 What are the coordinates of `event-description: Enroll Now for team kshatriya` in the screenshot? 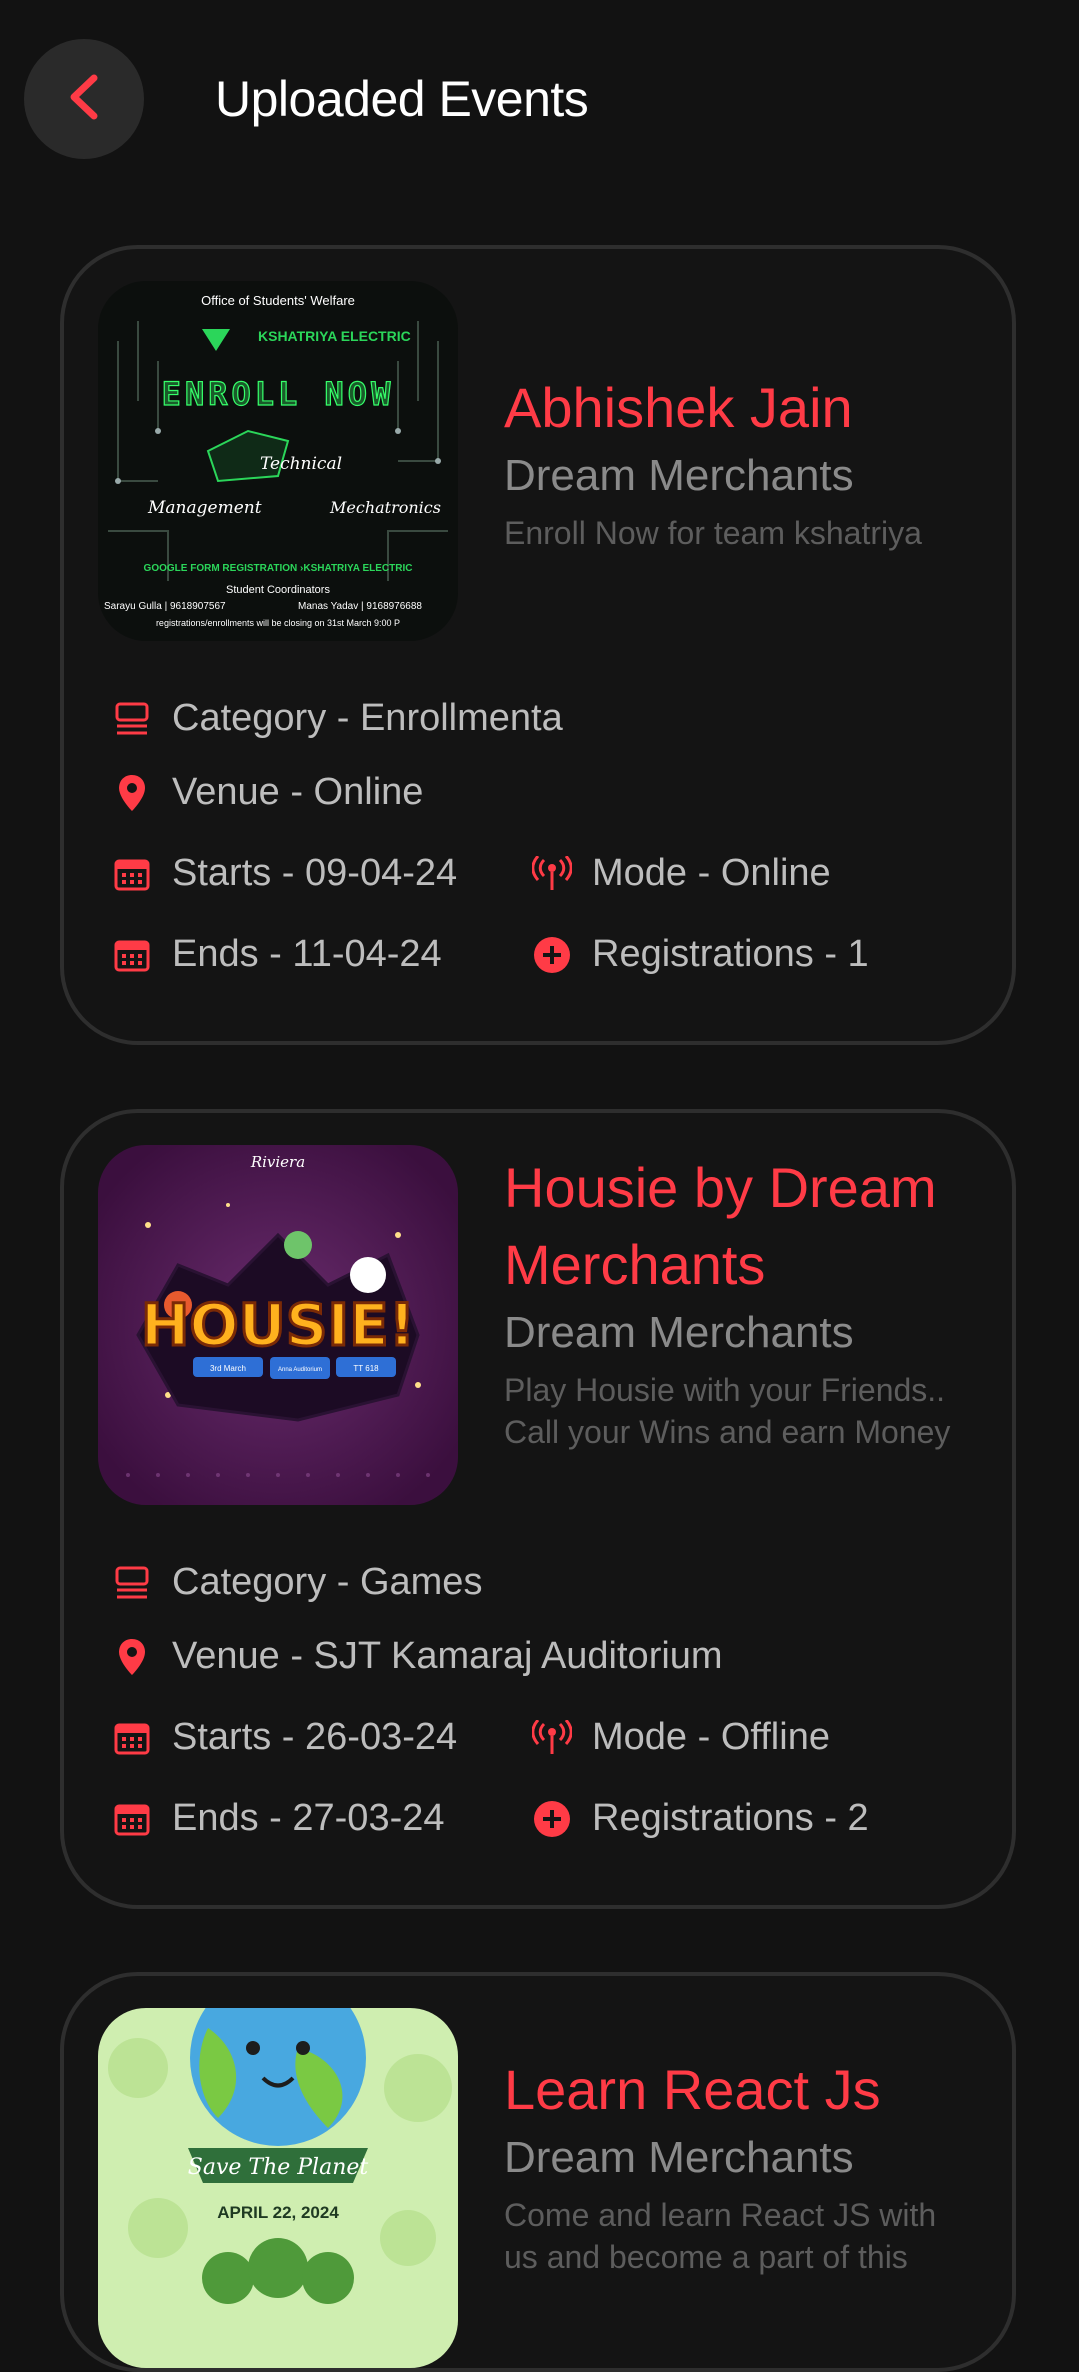 It's located at (713, 533).